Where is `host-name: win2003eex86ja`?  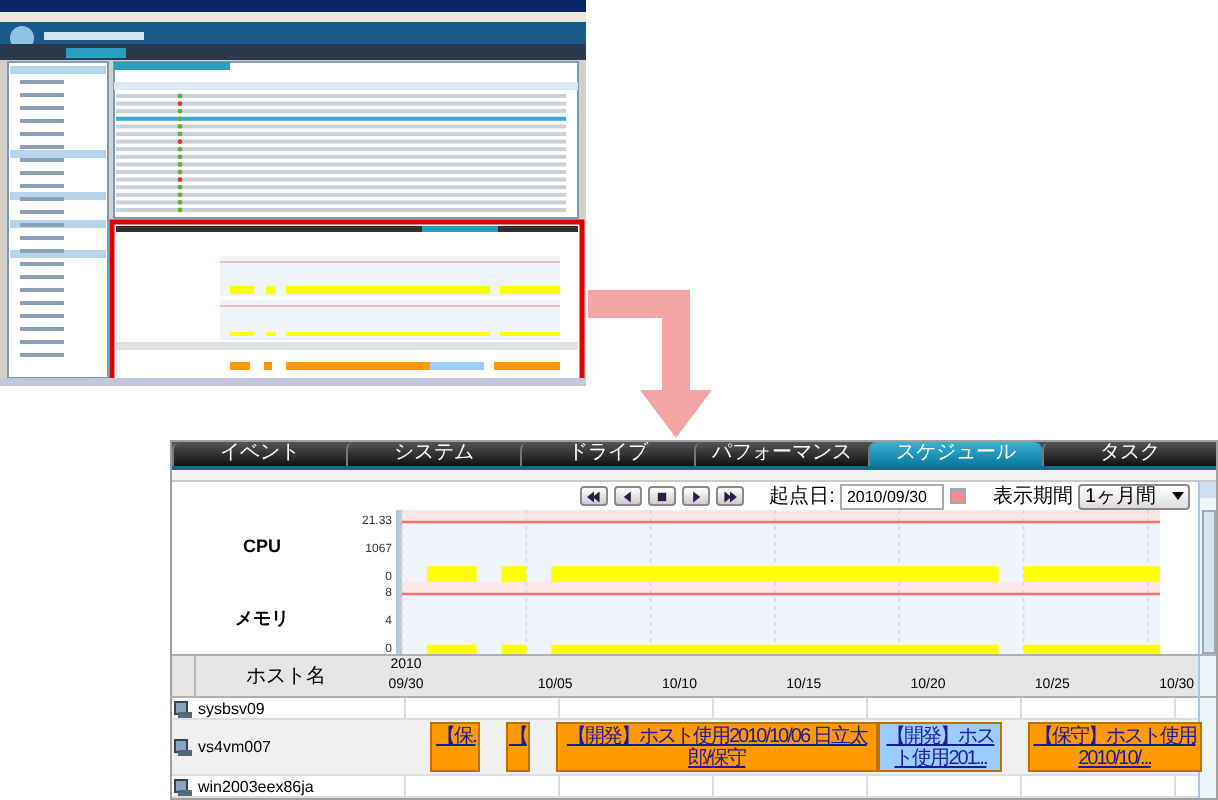
host-name: win2003eex86ja is located at coordinates (285, 787).